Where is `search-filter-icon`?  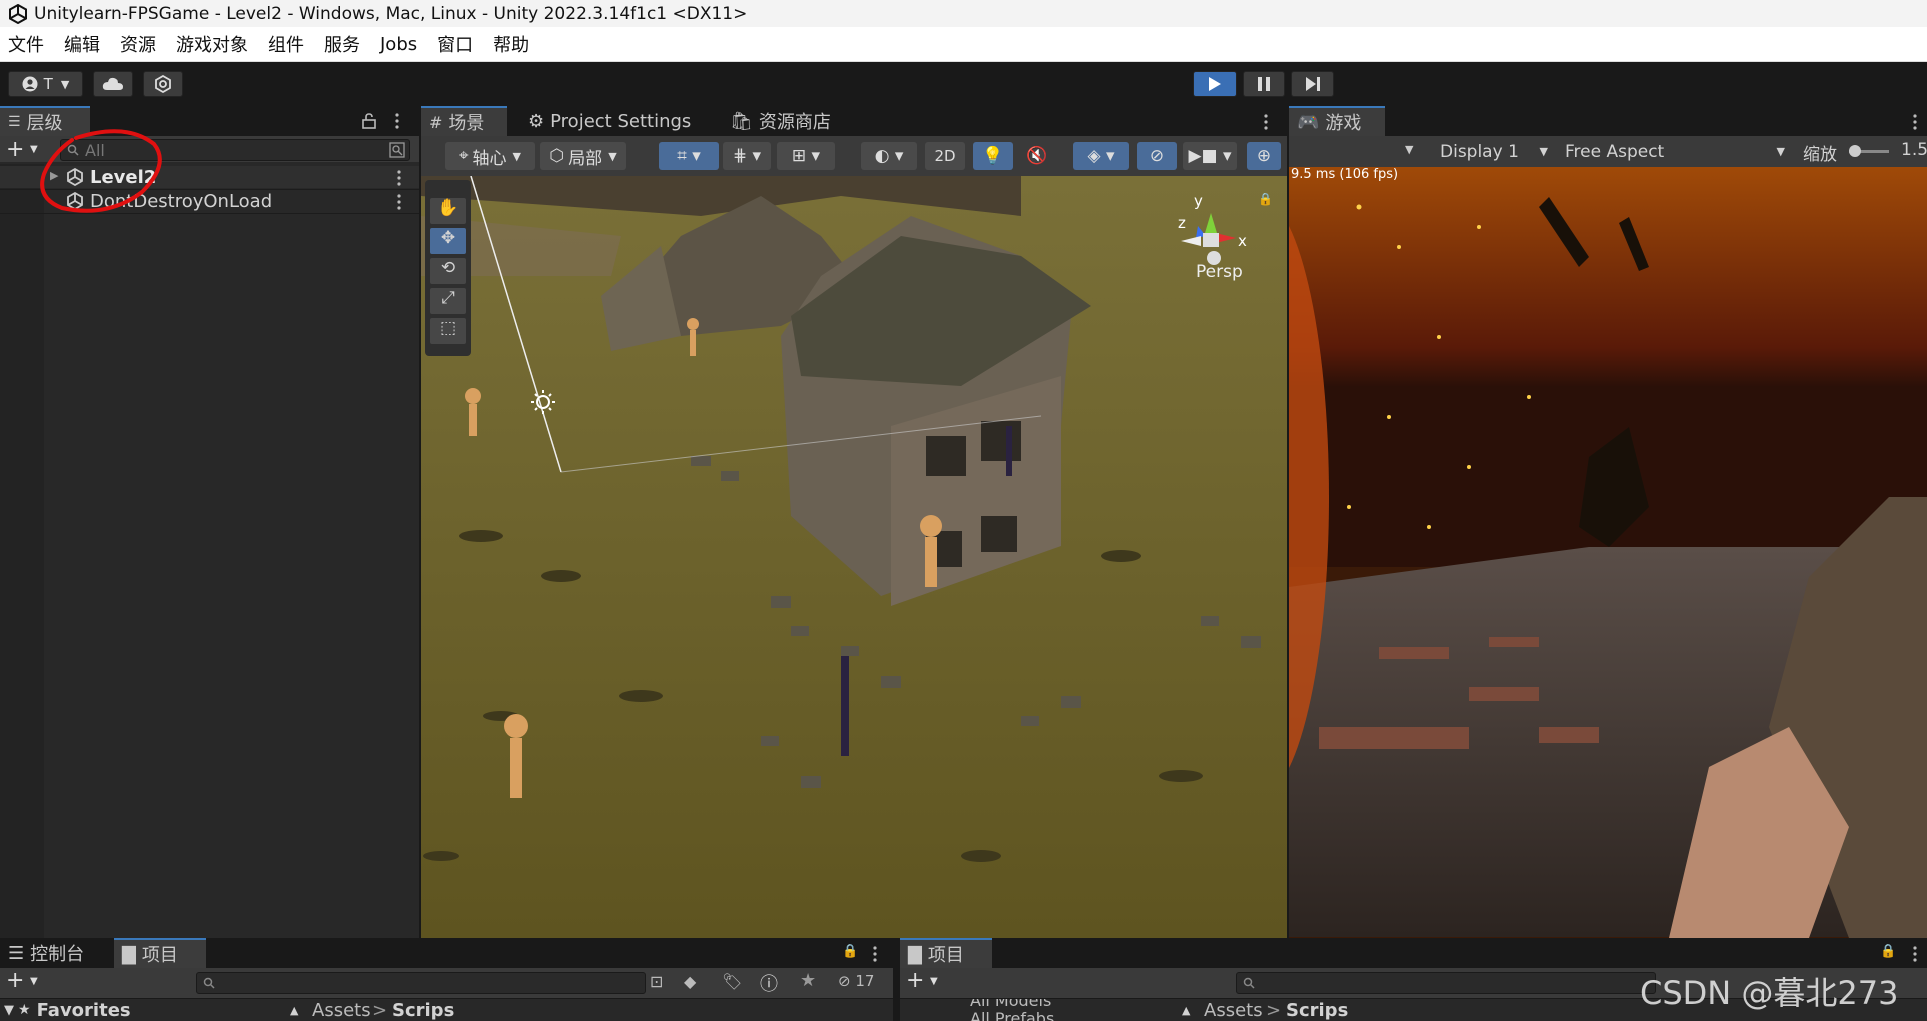
search-filter-icon is located at coordinates (397, 150).